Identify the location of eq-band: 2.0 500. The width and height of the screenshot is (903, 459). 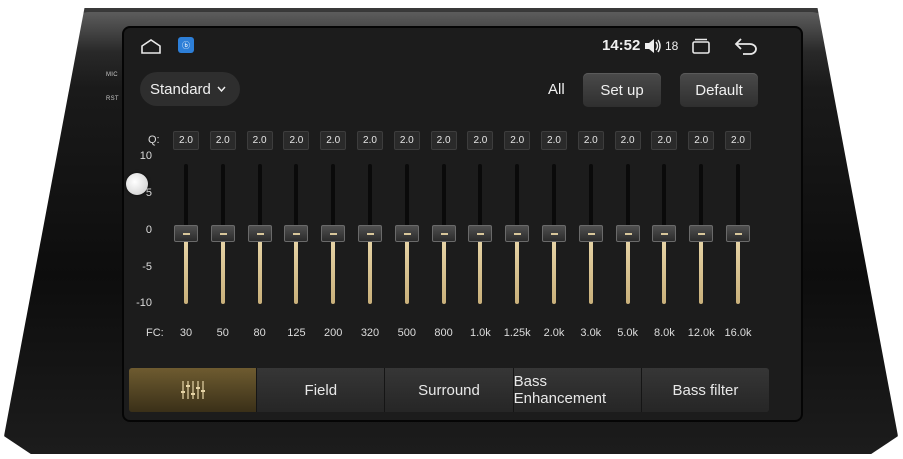
(407, 238).